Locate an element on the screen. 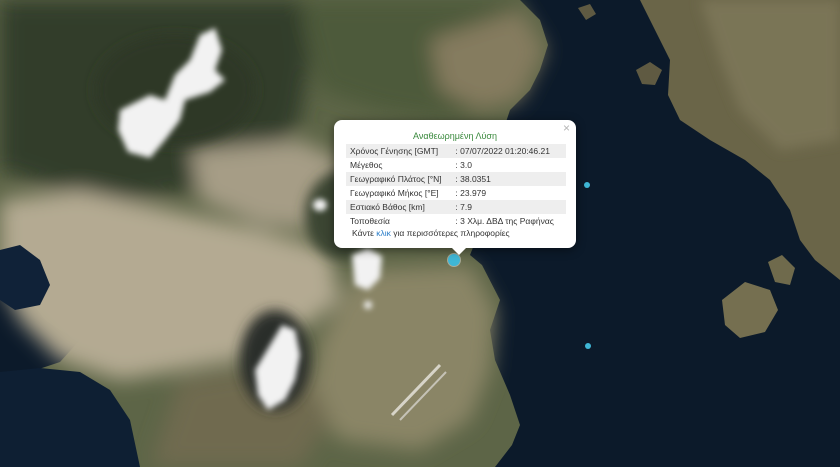 The height and width of the screenshot is (467, 840). row-label: Μέγεθος is located at coordinates (366, 165).